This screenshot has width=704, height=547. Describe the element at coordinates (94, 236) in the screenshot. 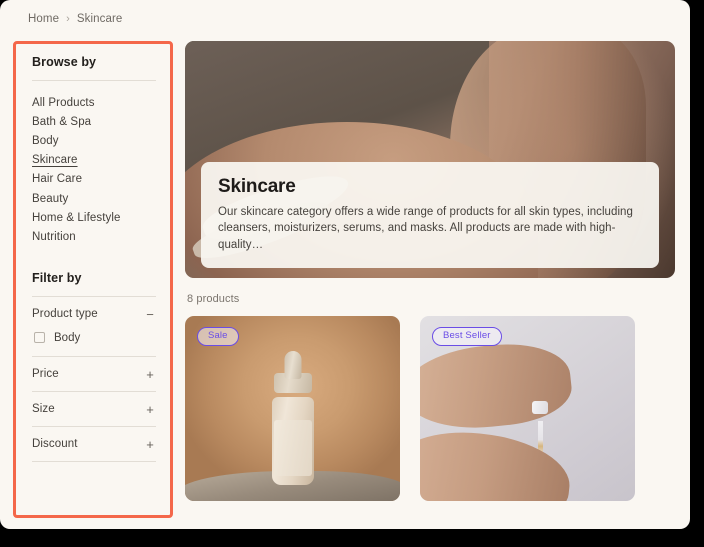

I see `sidebar-item-nutrition: Nutrition` at that location.